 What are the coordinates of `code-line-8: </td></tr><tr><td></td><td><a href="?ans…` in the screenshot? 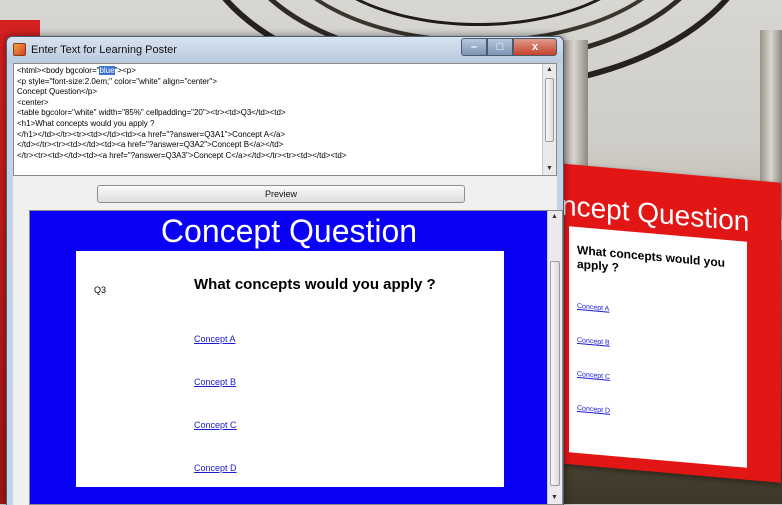 It's located at (150, 145).